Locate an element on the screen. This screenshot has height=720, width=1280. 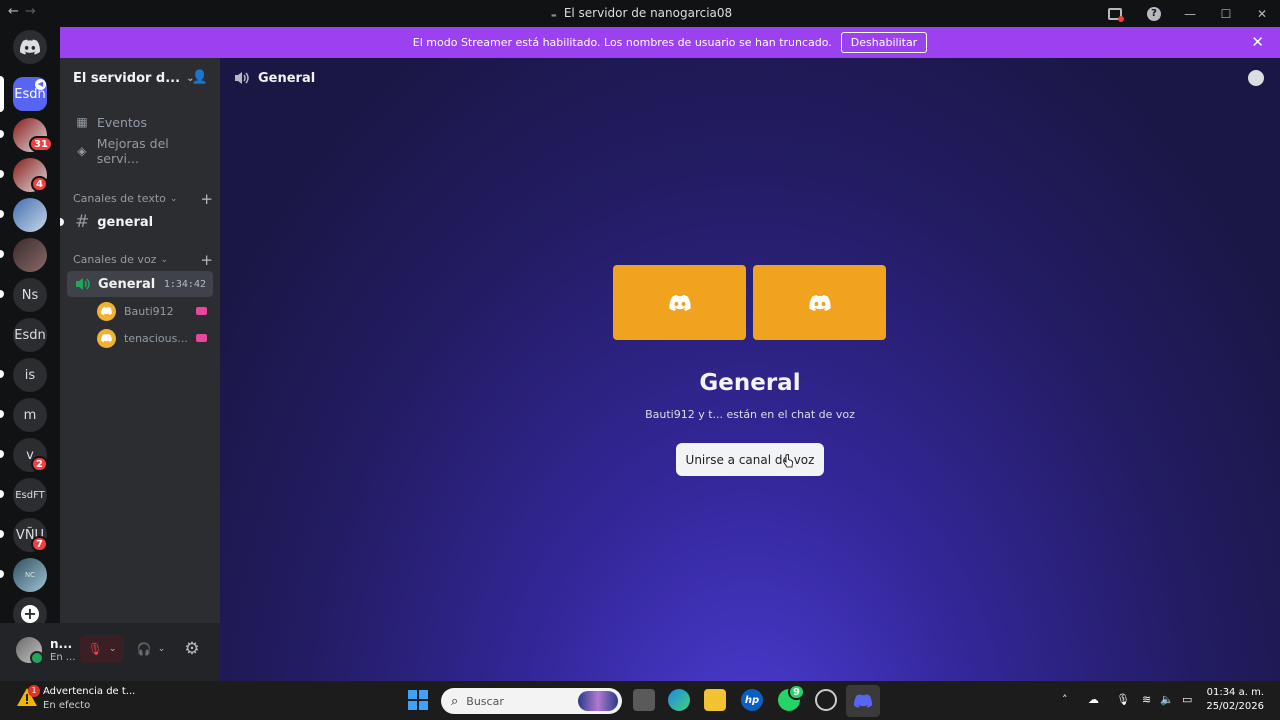
mute-button: 🎙 ⌄ is located at coordinates (102, 649).